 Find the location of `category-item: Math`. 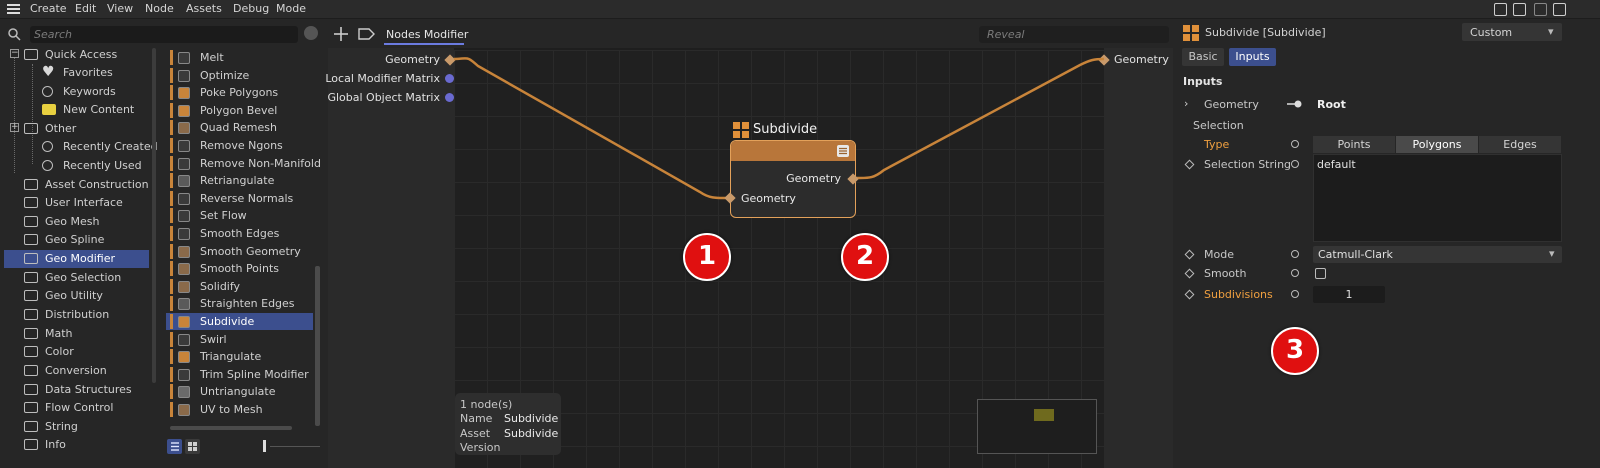

category-item: Math is located at coordinates (76, 334).